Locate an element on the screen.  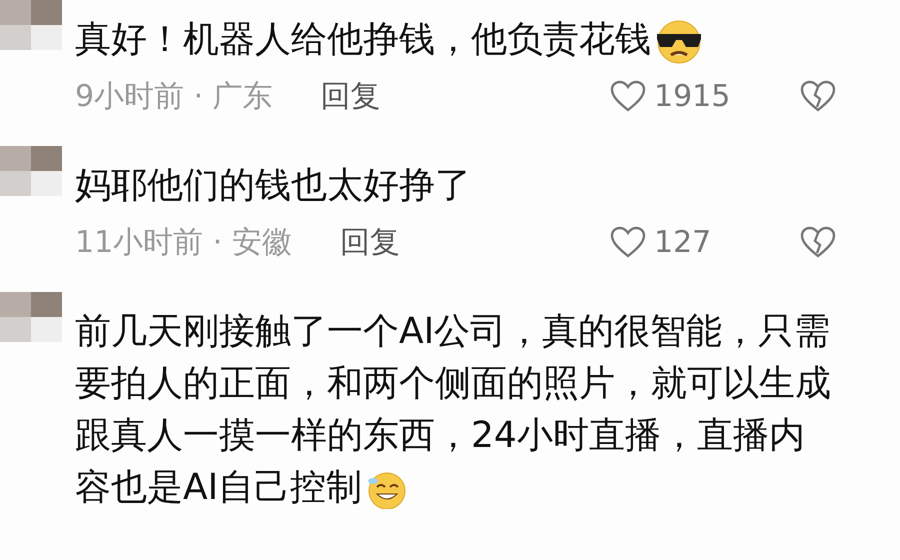
comment-text: 妈耶他们的钱也太好挣了 is located at coordinates (273, 186).